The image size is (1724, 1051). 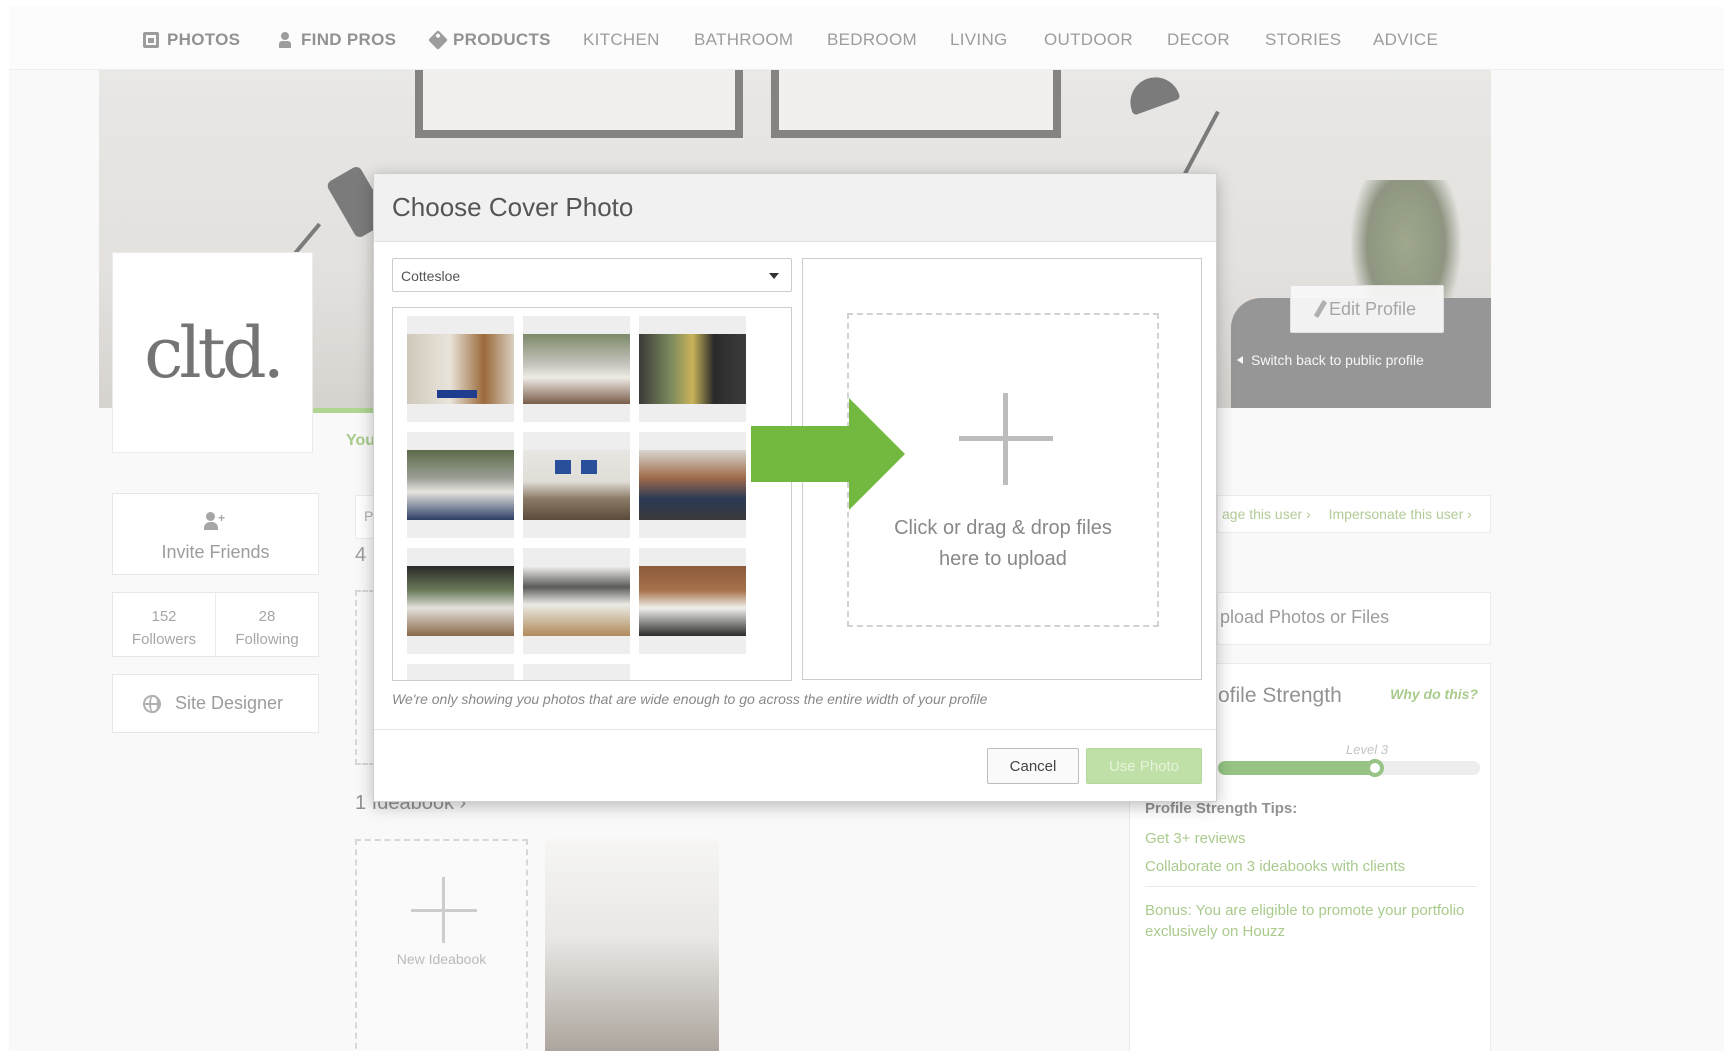 I want to click on modal-title: Choose Cover Photo, so click(x=513, y=207).